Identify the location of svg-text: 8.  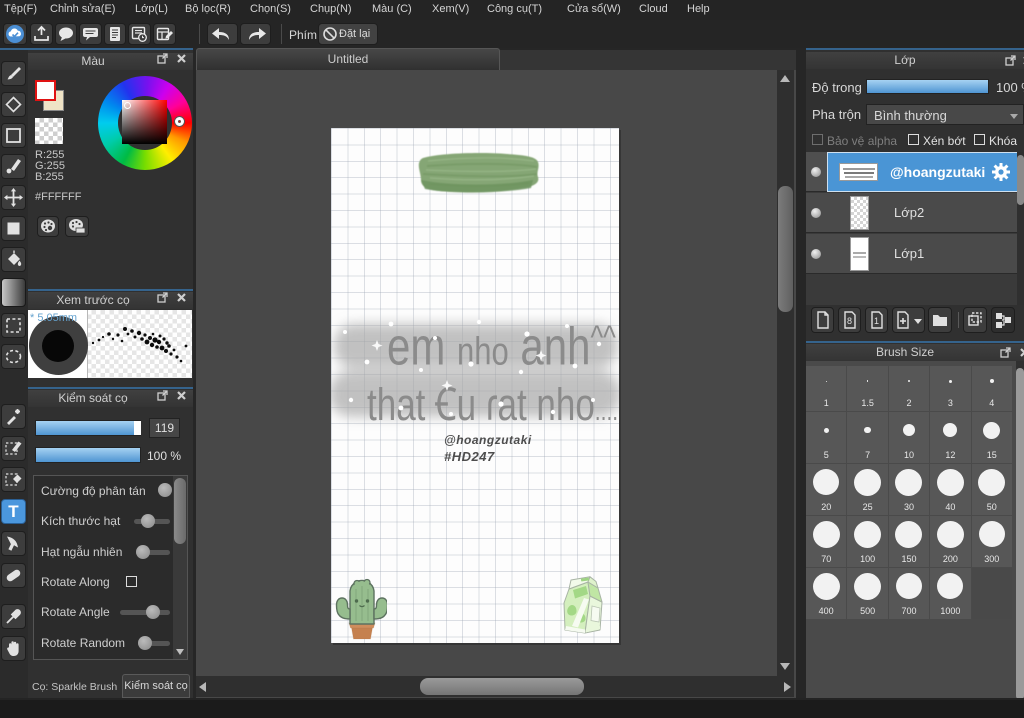
(849, 321).